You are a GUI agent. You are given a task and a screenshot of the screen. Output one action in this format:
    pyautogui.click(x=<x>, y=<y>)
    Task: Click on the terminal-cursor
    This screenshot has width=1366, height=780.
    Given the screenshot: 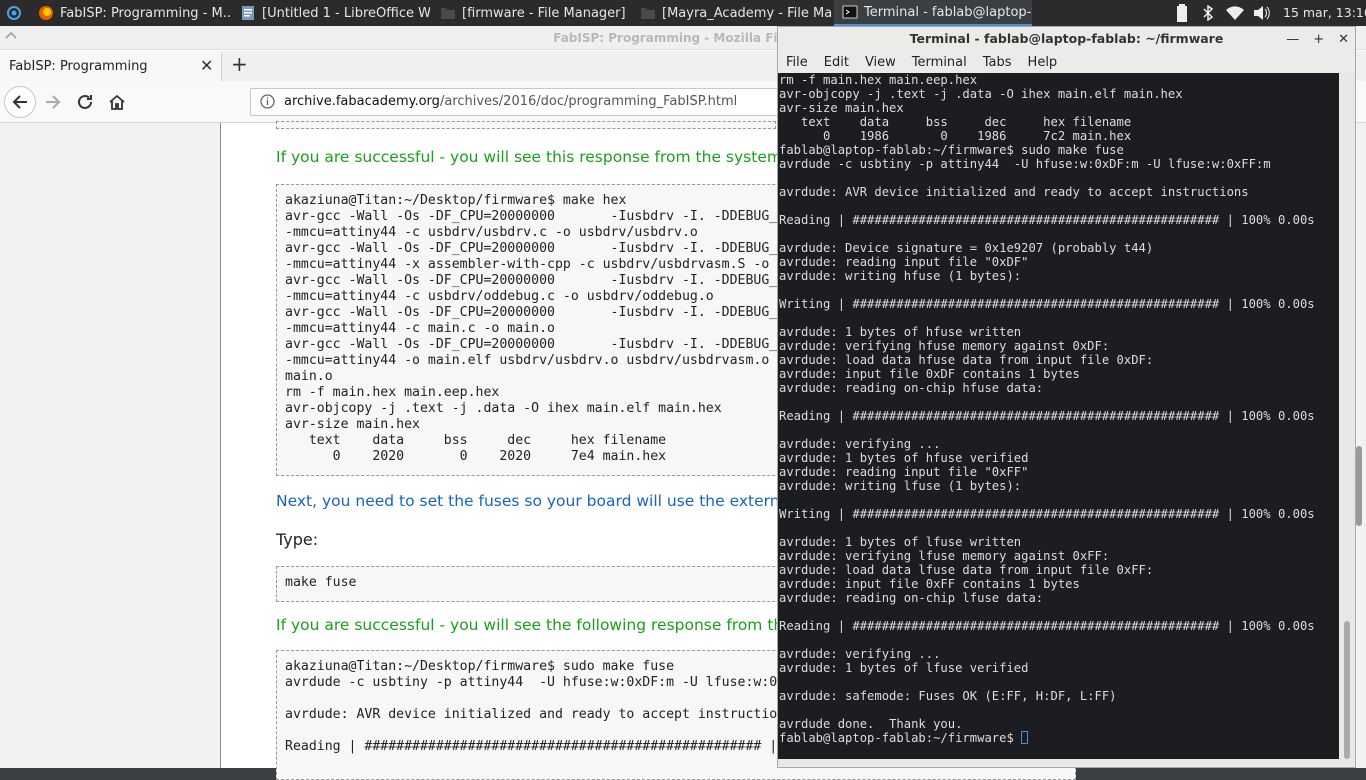 What is the action you would take?
    pyautogui.click(x=1025, y=737)
    